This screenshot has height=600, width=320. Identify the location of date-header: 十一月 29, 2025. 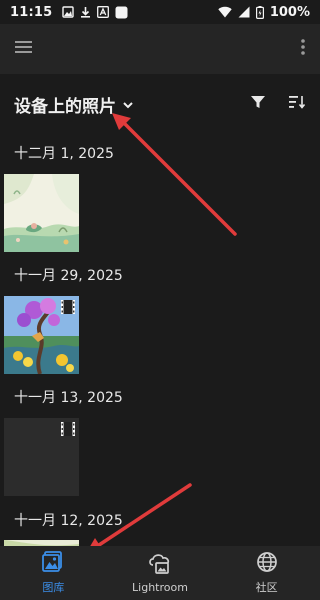
(68, 276).